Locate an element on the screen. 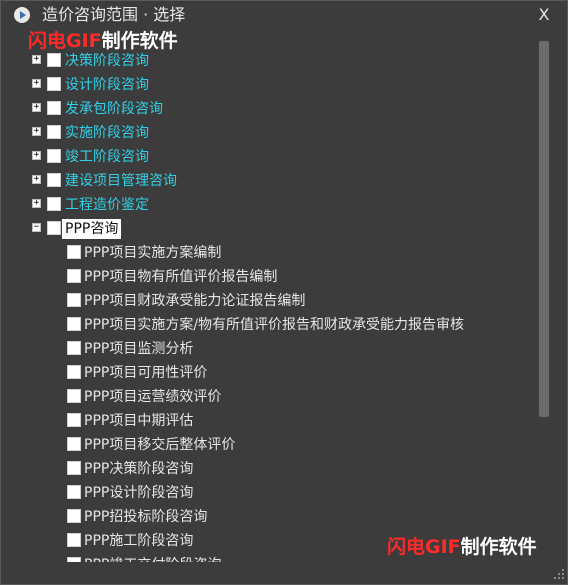 This screenshot has height=585, width=568. tree-child-item: PPP项目实施方案编制 is located at coordinates (281, 253).